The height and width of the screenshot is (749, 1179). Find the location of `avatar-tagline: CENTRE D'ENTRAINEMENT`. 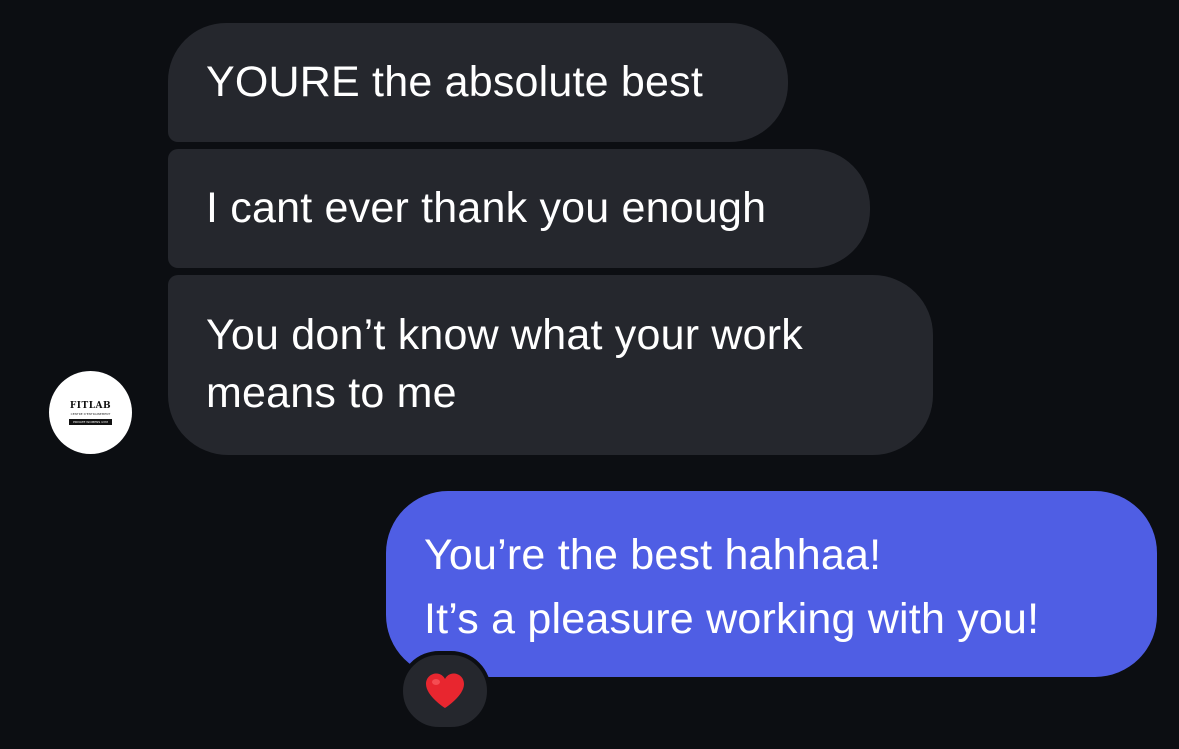

avatar-tagline: CENTRE D'ENTRAINEMENT is located at coordinates (90, 413).